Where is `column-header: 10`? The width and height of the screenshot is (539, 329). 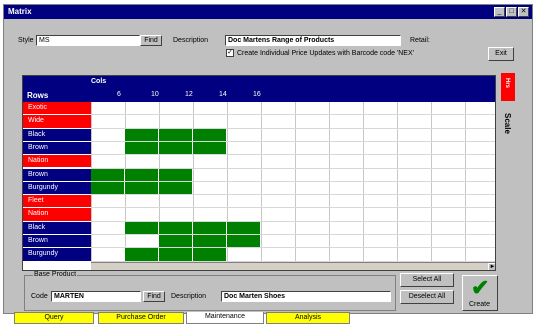 column-header: 10 is located at coordinates (155, 94).